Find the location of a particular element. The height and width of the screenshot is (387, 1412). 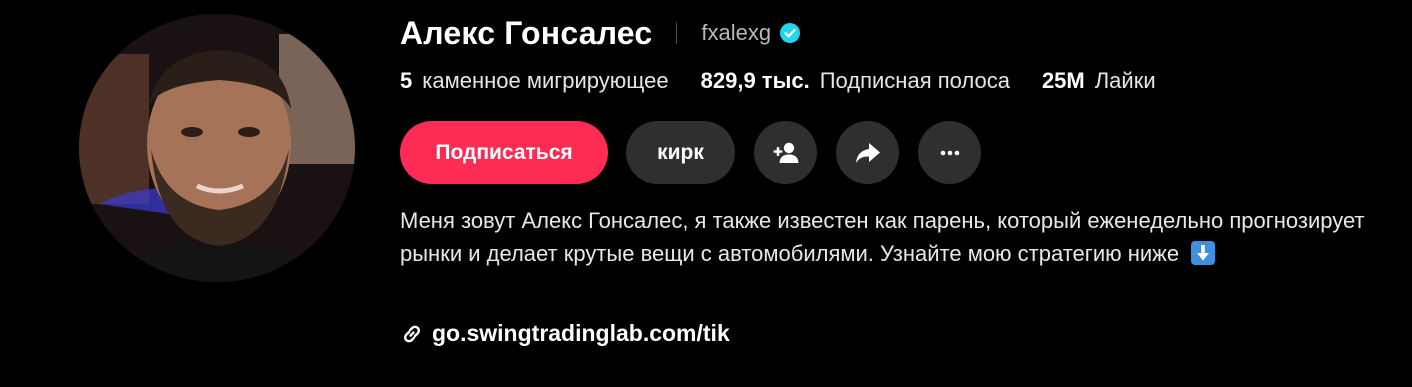

name-divider is located at coordinates (677, 33).